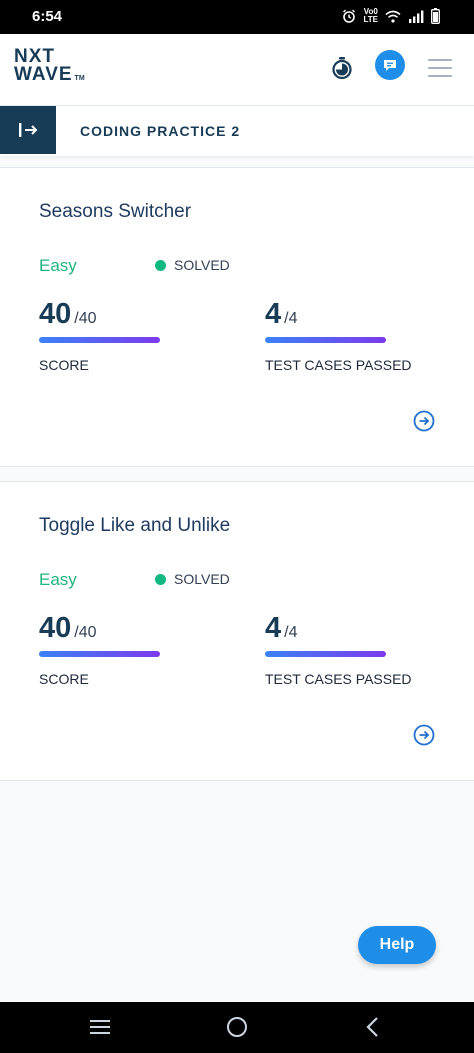 The image size is (474, 1053). I want to click on sidebar-toggle-button, so click(28, 130).